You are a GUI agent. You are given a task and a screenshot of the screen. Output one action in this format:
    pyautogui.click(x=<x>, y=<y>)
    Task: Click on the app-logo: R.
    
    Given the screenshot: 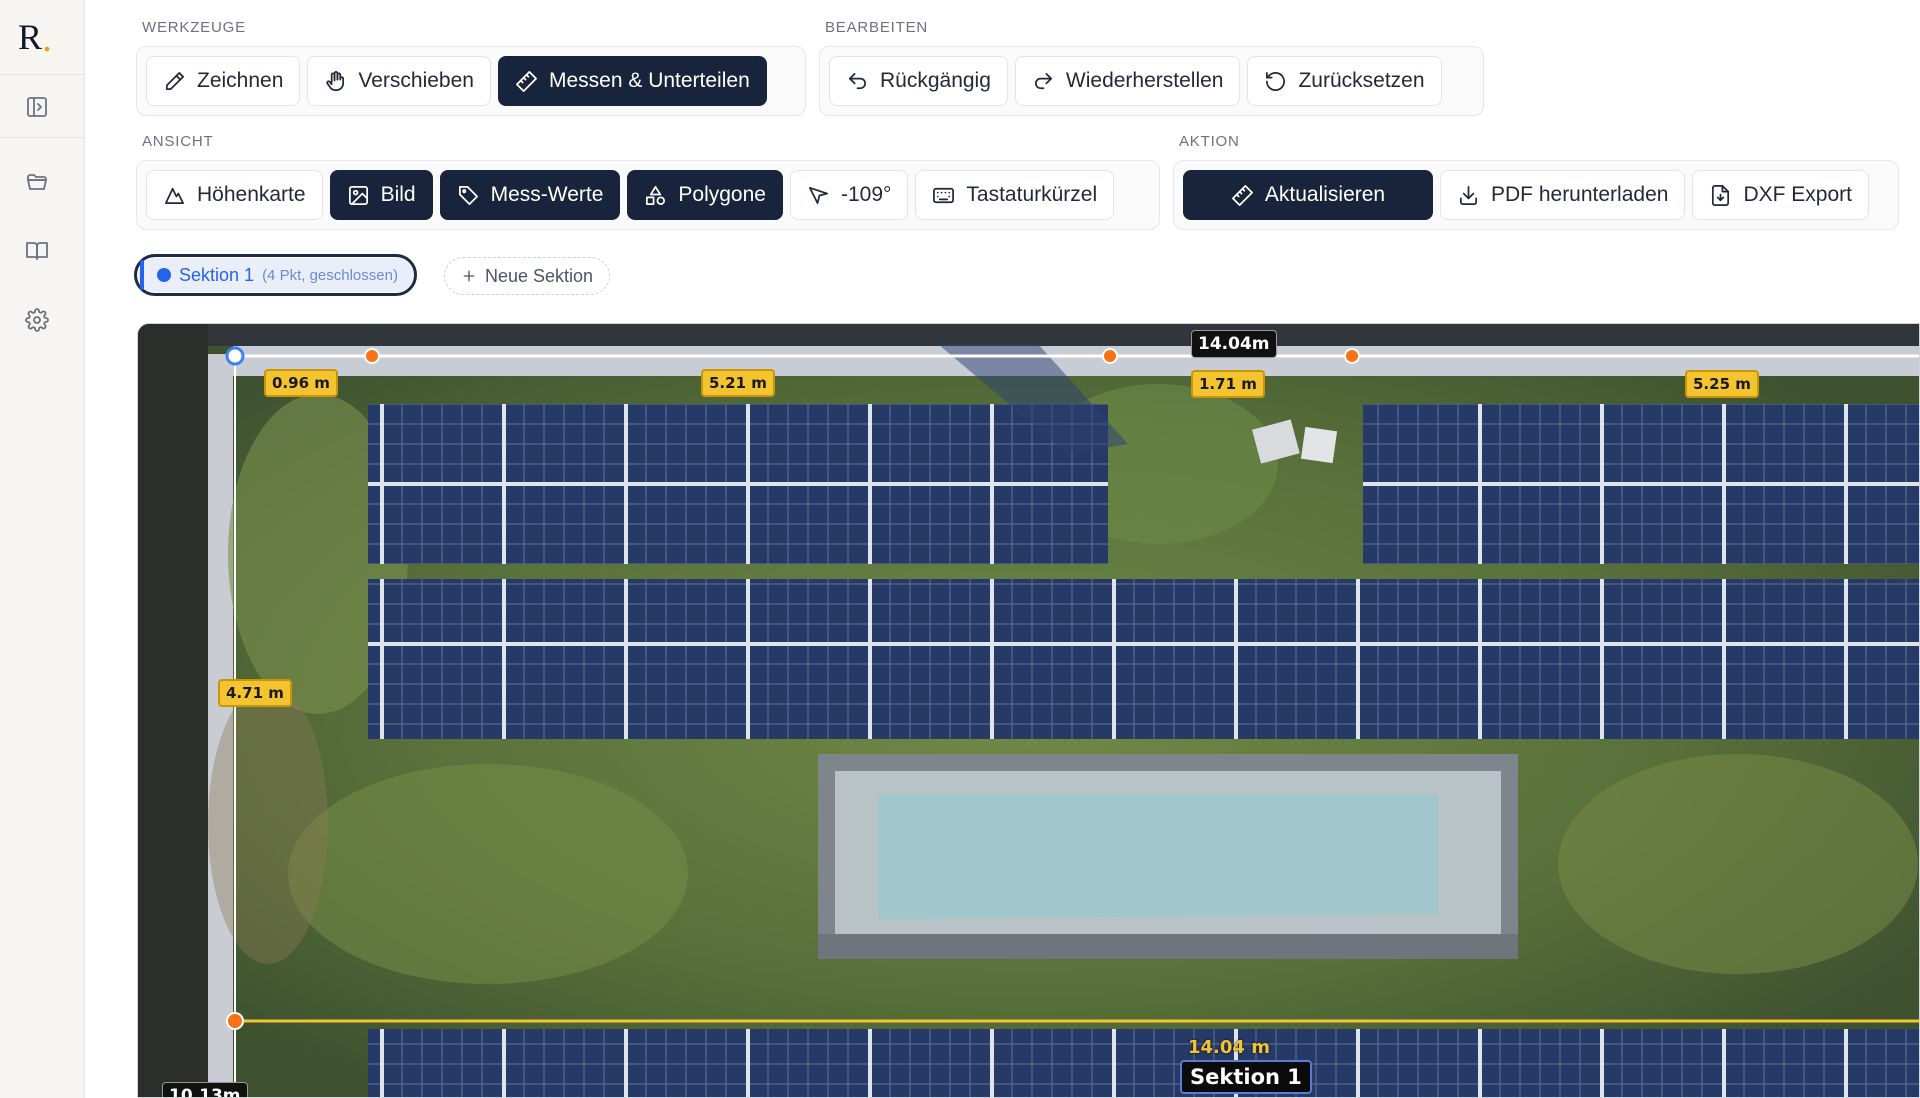 What is the action you would take?
    pyautogui.click(x=42, y=37)
    